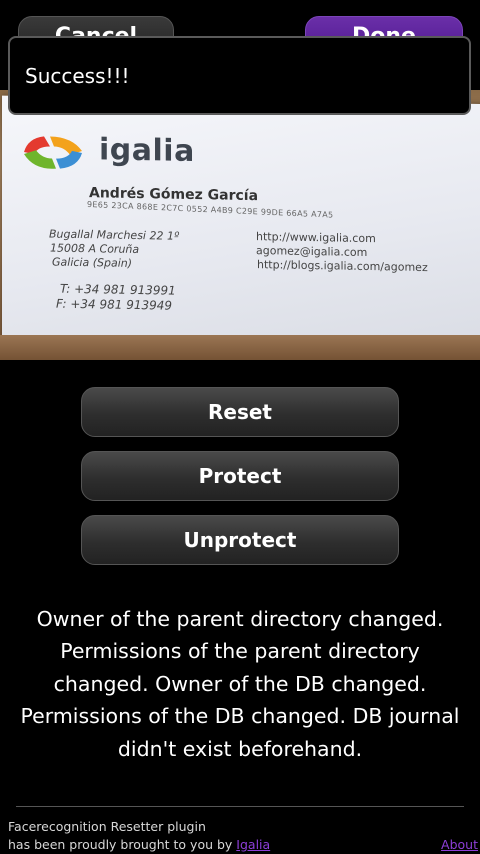 This screenshot has height=854, width=480. I want to click on table-surface, so click(240, 347).